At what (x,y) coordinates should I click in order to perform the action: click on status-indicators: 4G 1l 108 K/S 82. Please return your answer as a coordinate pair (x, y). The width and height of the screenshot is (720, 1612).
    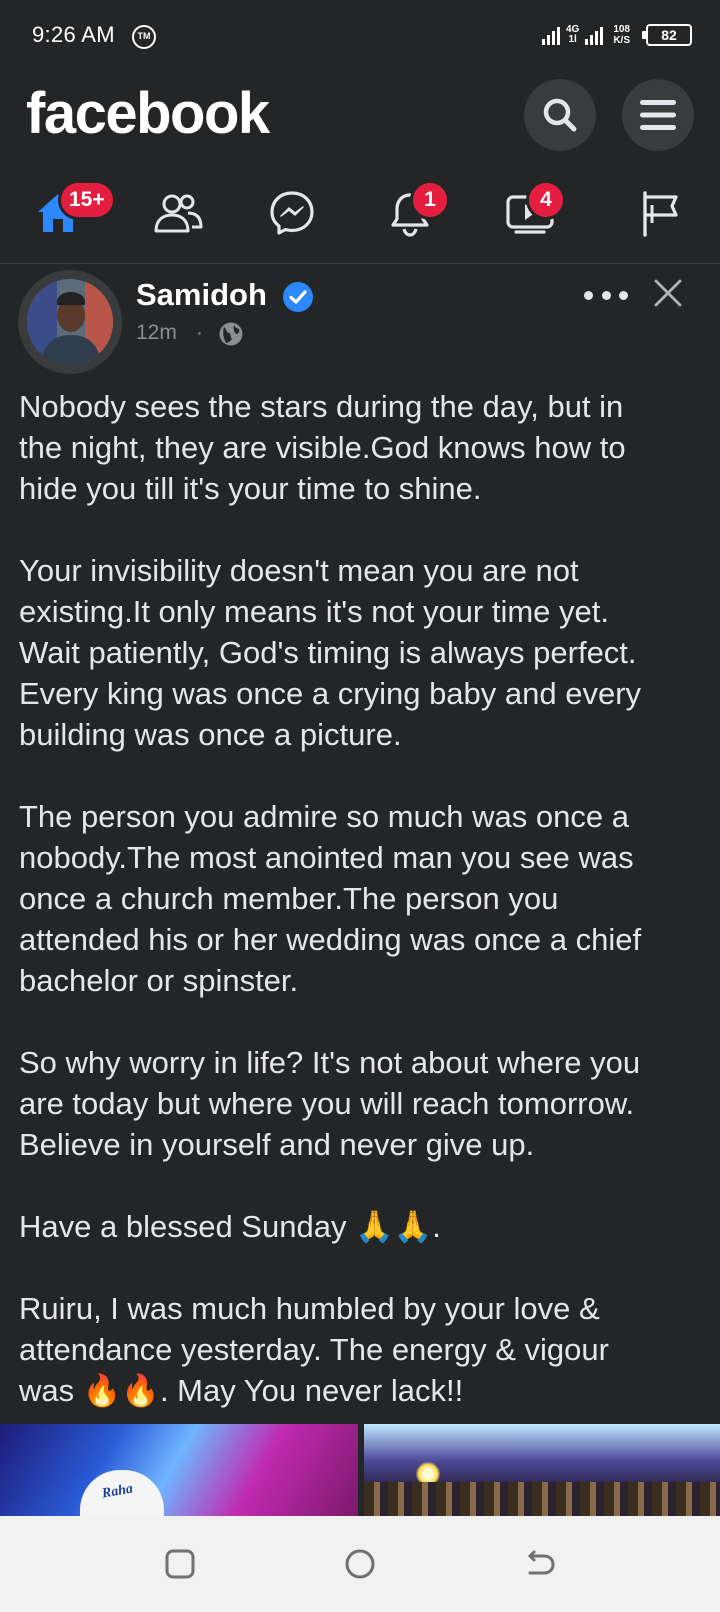
    Looking at the image, I should click on (616, 35).